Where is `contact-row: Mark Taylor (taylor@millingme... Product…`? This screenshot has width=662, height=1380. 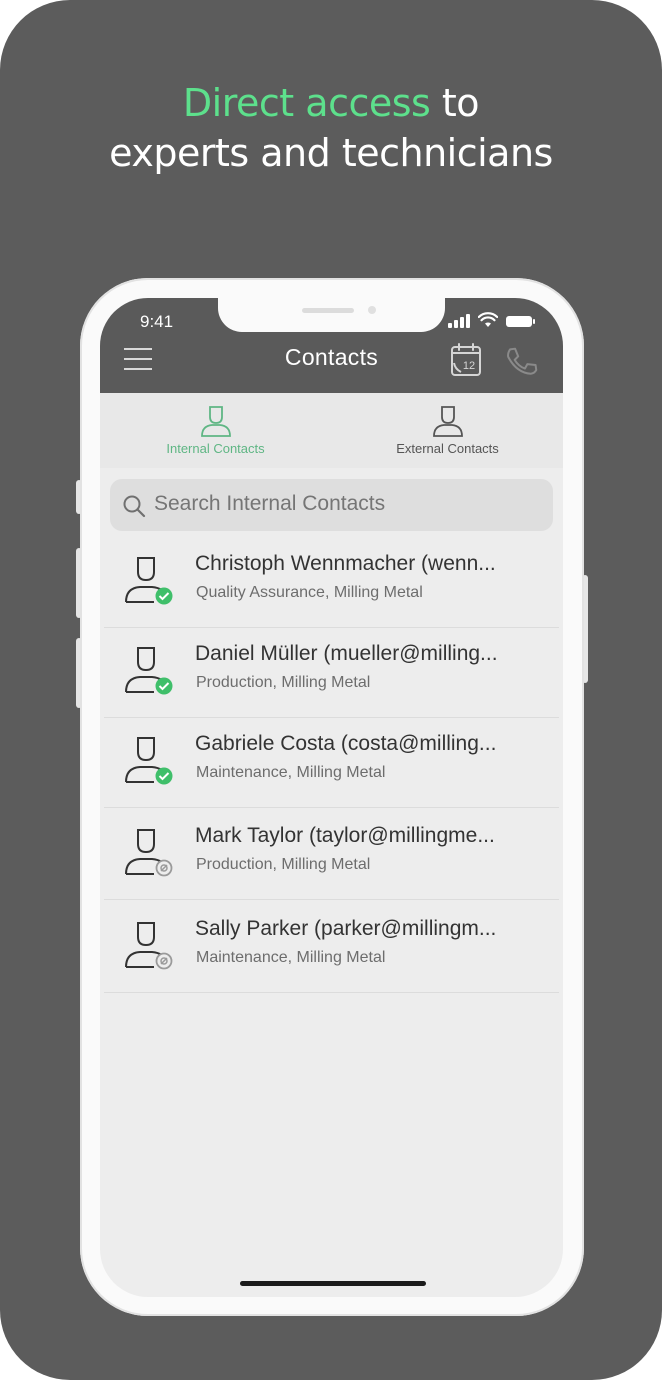 contact-row: Mark Taylor (taylor@millingme... Product… is located at coordinates (331, 855).